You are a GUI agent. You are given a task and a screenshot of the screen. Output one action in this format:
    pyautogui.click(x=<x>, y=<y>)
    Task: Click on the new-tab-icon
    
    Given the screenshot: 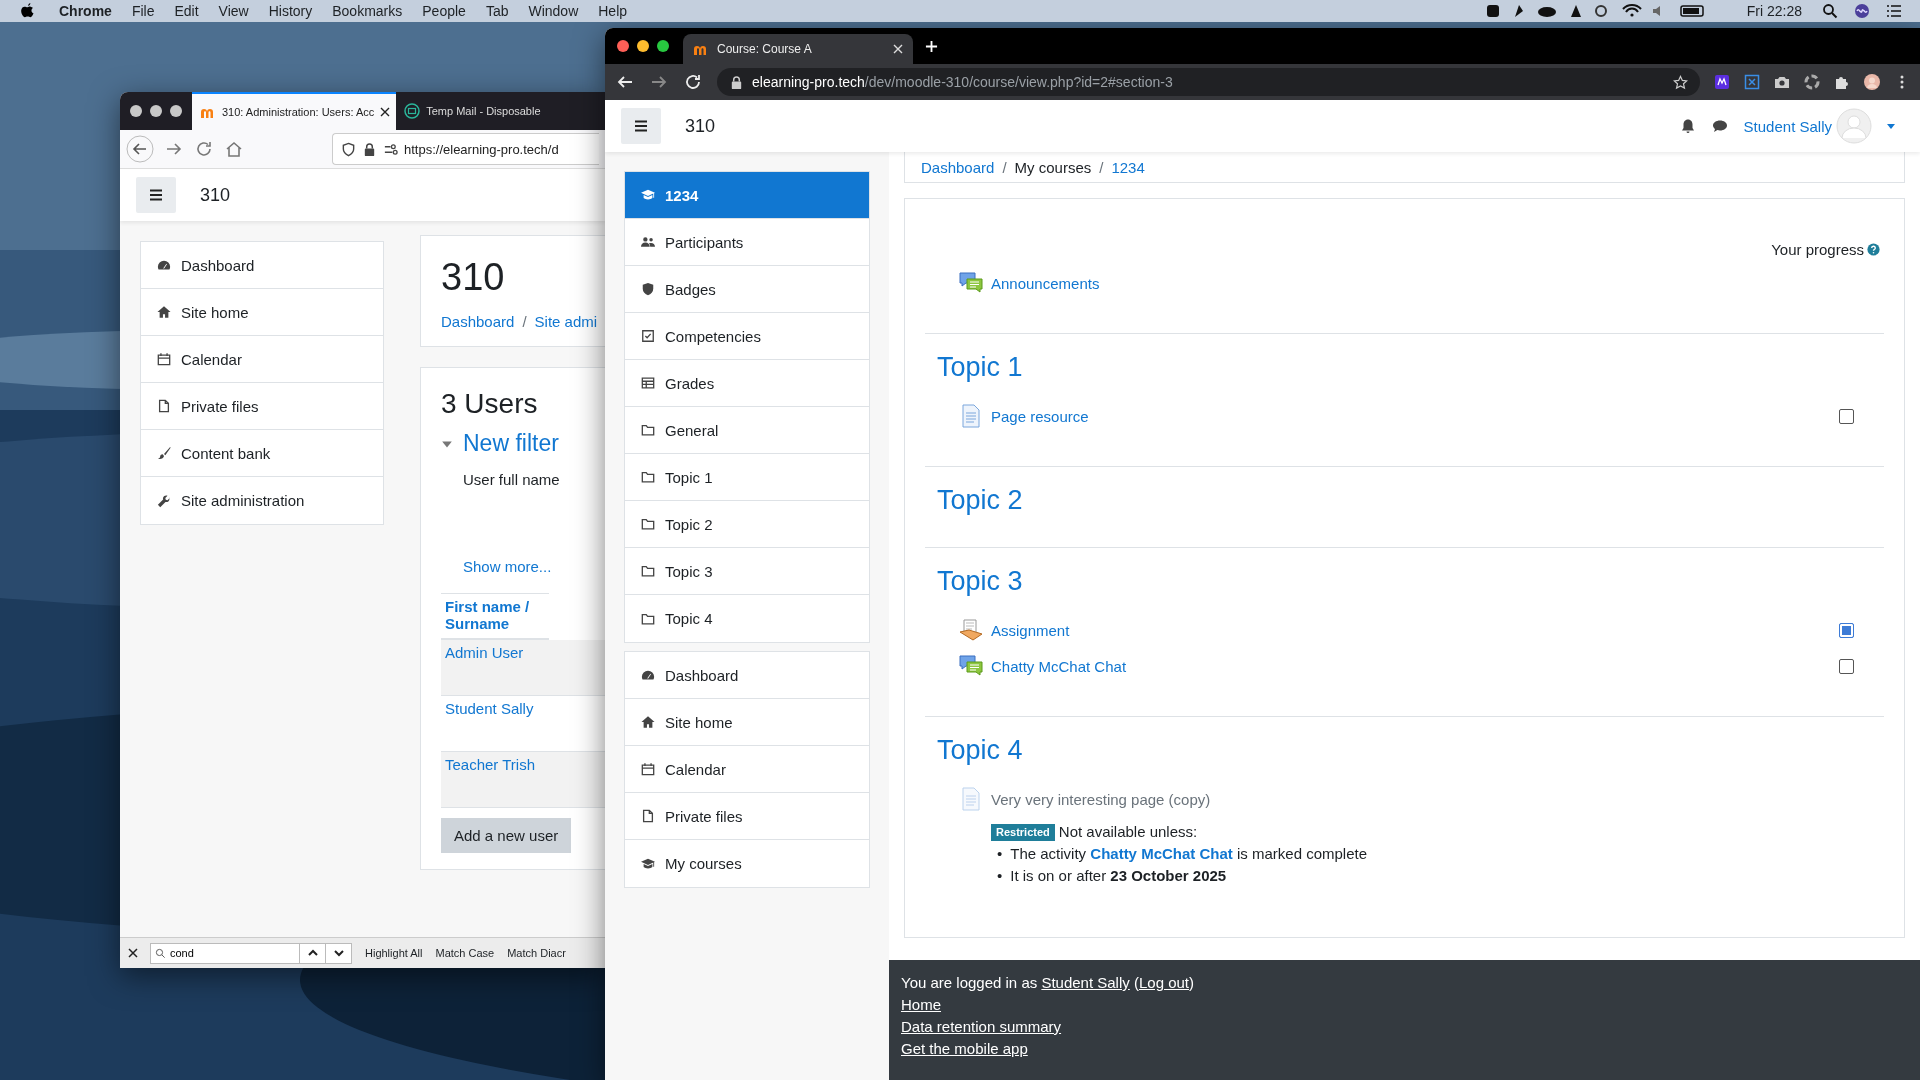 What is the action you would take?
    pyautogui.click(x=931, y=46)
    